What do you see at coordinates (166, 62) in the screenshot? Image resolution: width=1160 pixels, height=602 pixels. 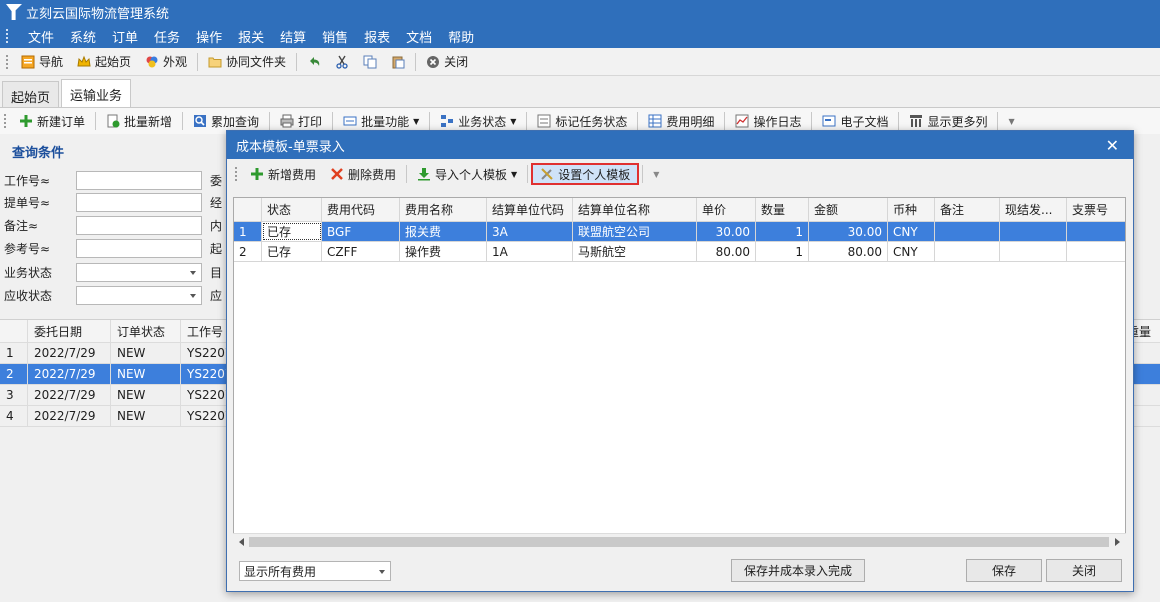 I see `appearance-button: 外观` at bounding box center [166, 62].